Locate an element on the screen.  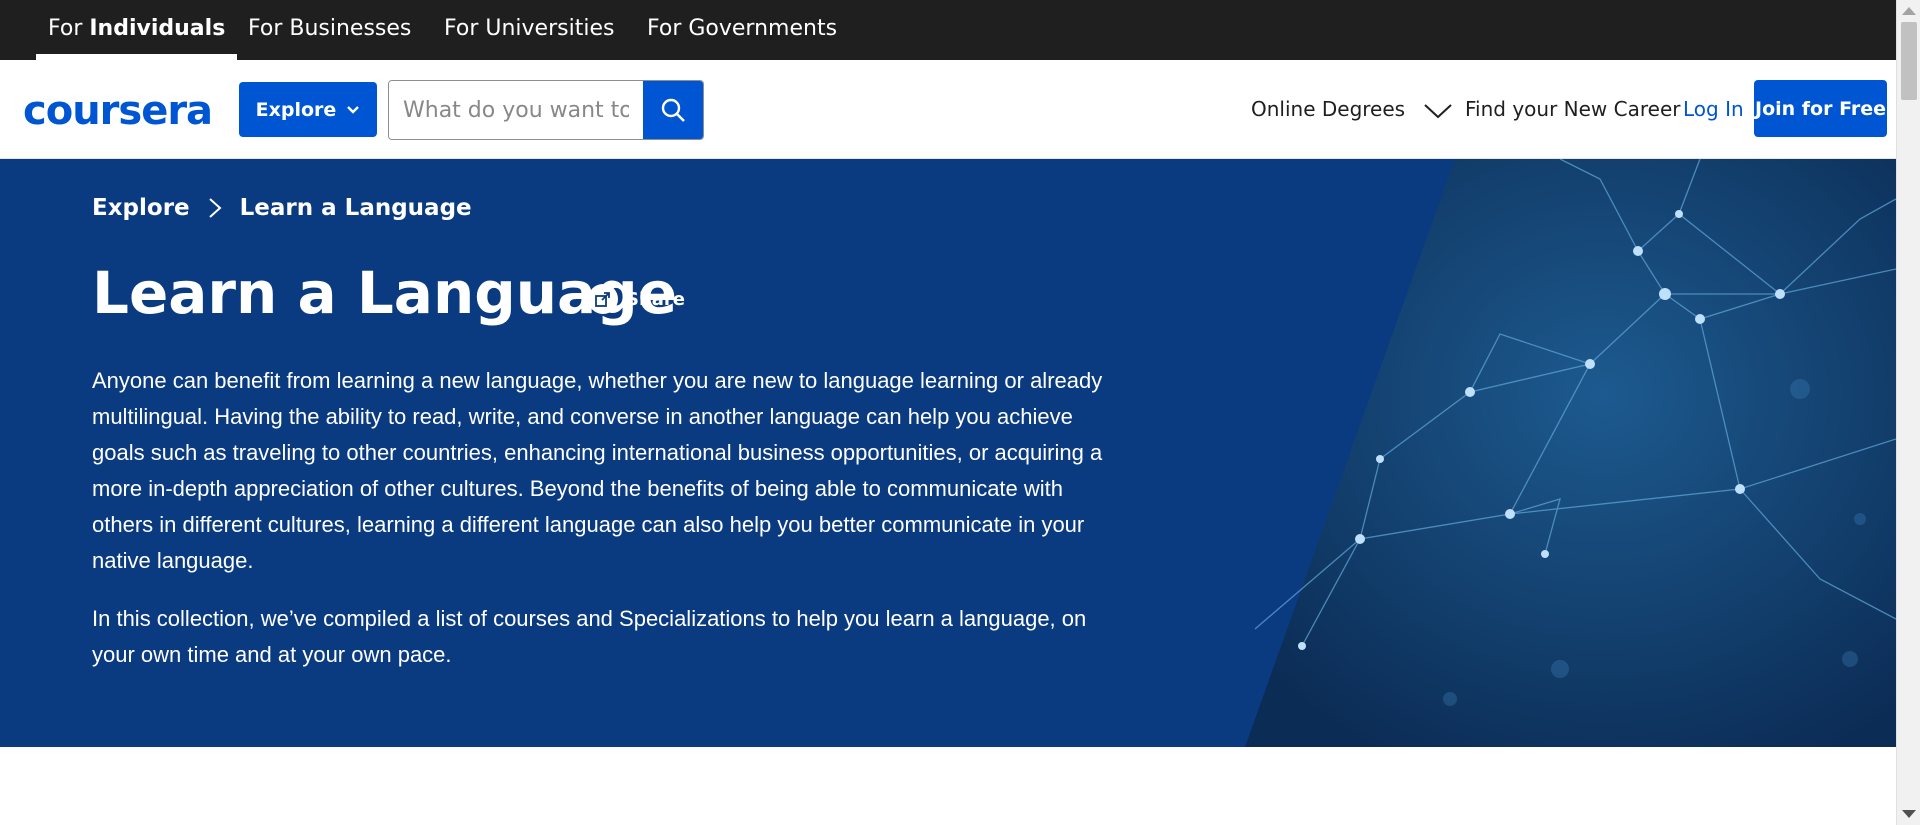
share-label: Share is located at coordinates (656, 299).